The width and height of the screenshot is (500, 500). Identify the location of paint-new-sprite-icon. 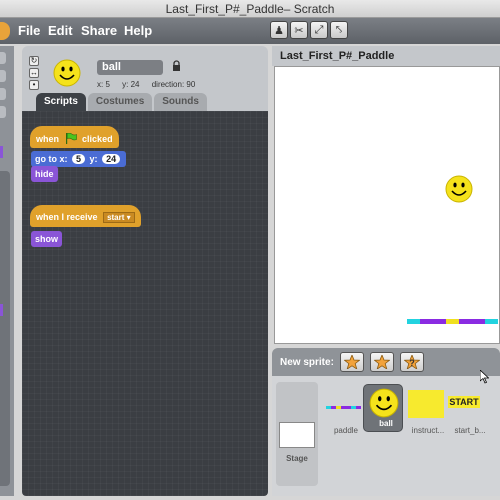
(352, 362).